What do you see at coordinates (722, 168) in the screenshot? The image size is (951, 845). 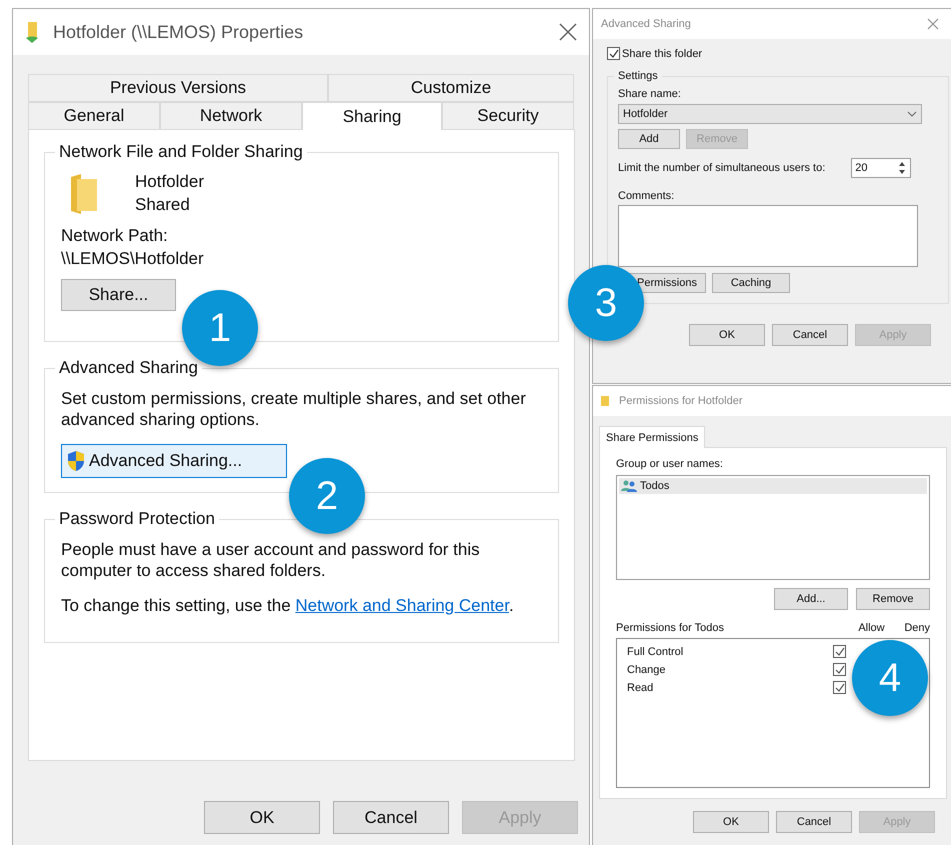 I see `limit-label: Limit the number of simultaneous users to:` at bounding box center [722, 168].